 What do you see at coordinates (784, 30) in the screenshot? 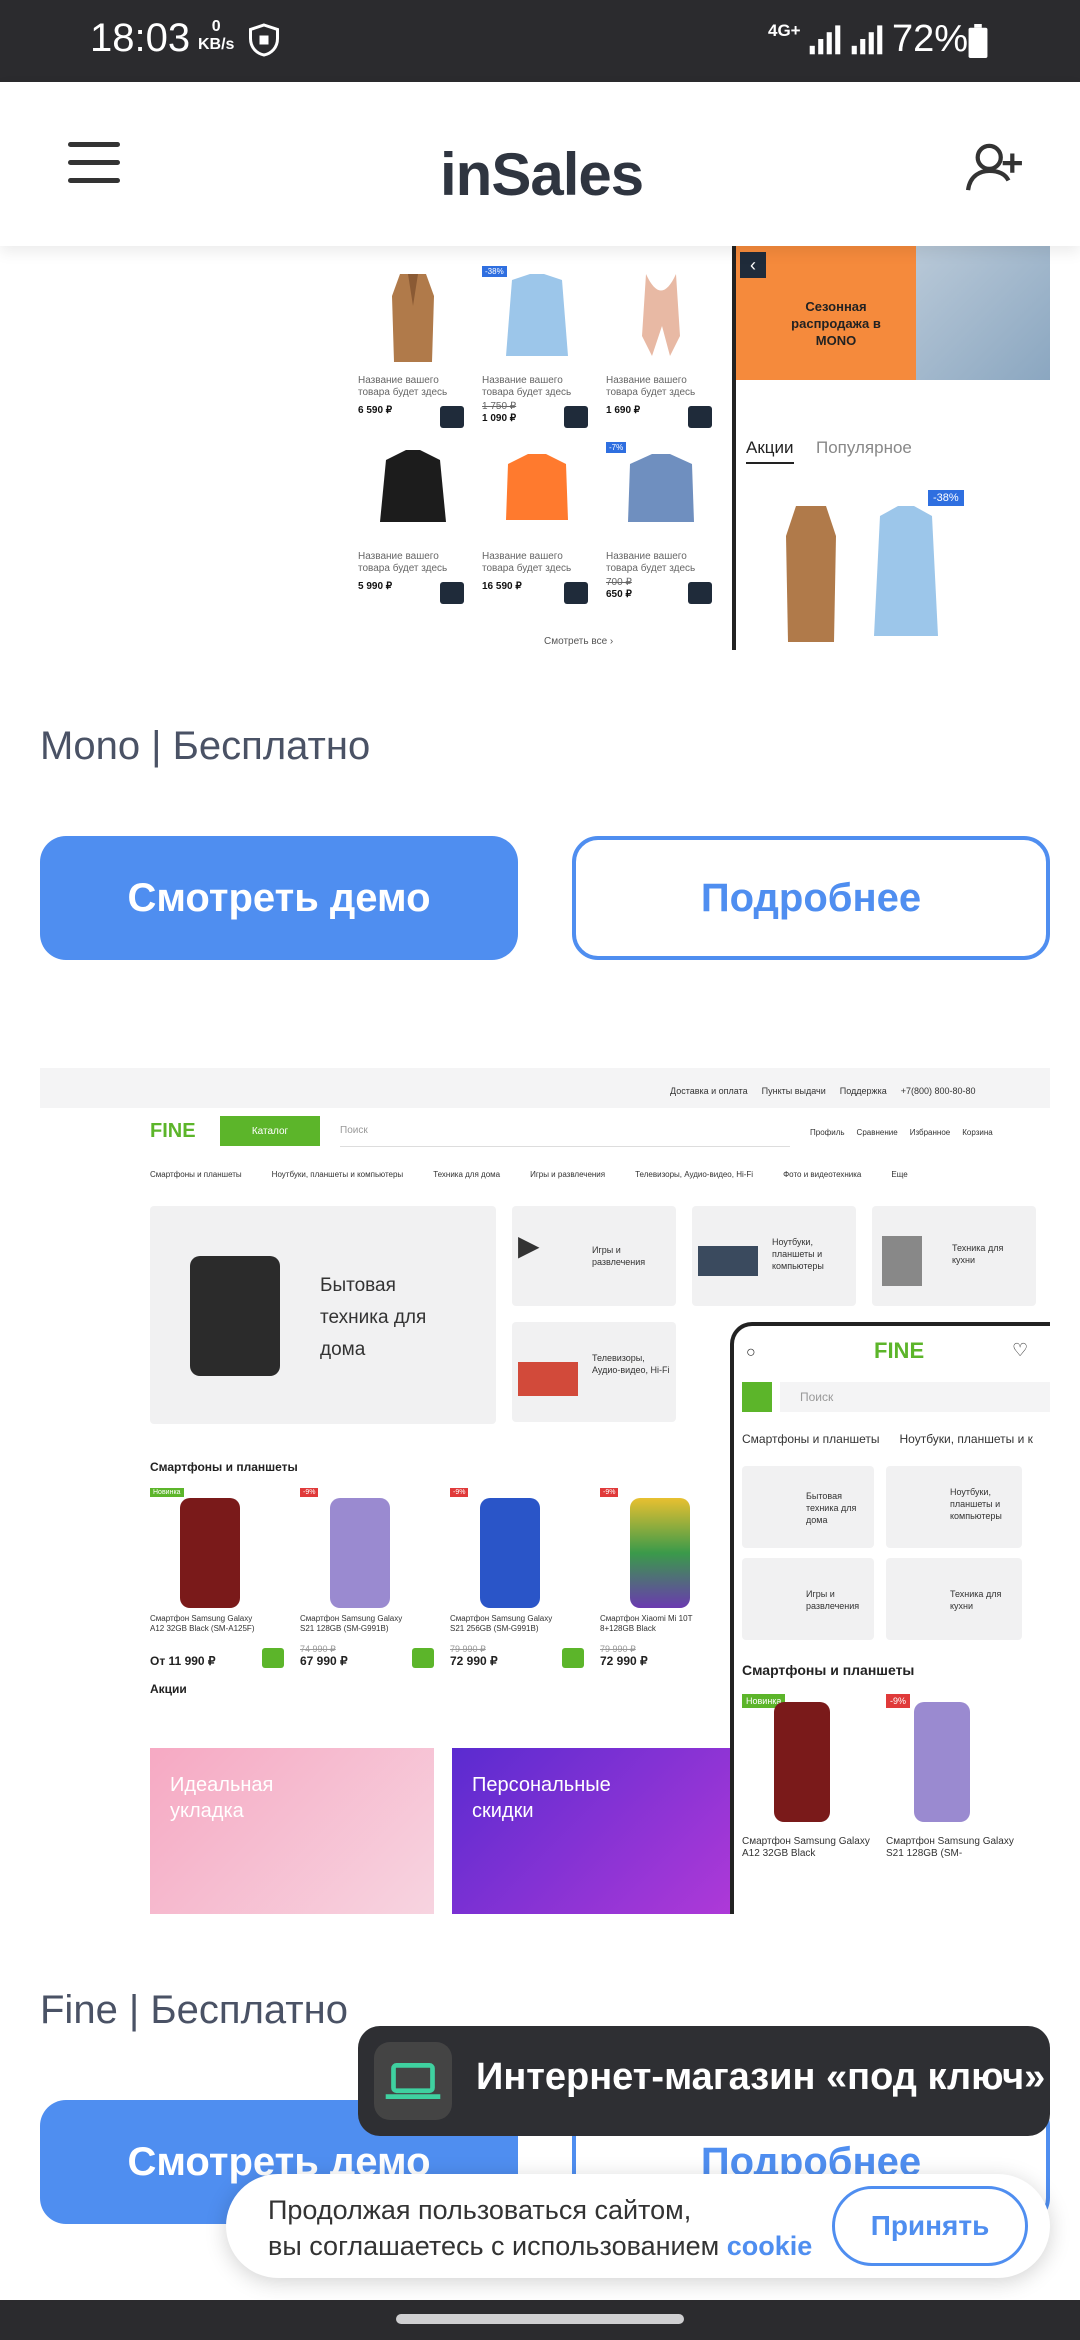
I see `network-type: 4G+` at bounding box center [784, 30].